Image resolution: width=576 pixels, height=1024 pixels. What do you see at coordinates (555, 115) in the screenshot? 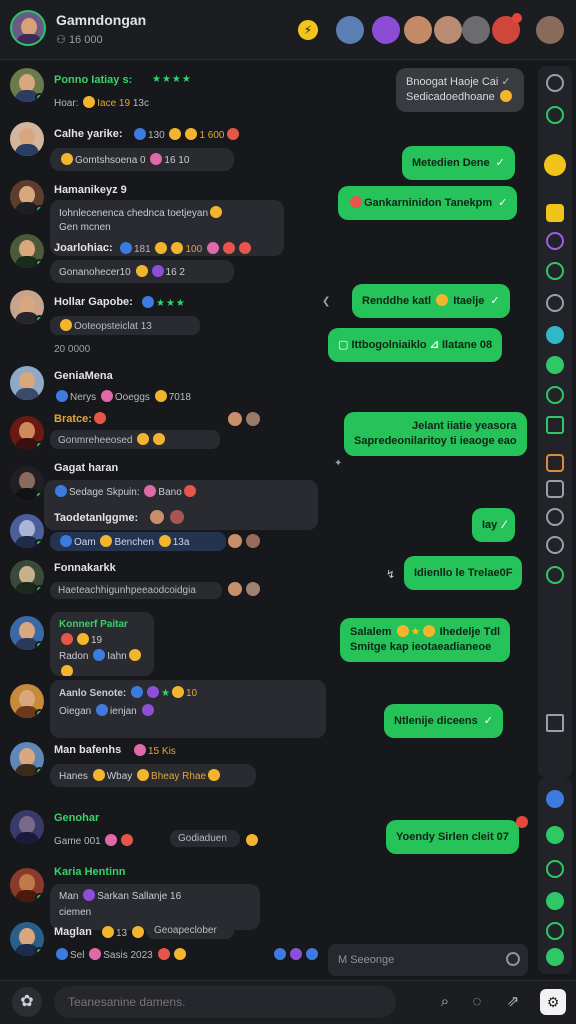
I see `sparkle-icon` at bounding box center [555, 115].